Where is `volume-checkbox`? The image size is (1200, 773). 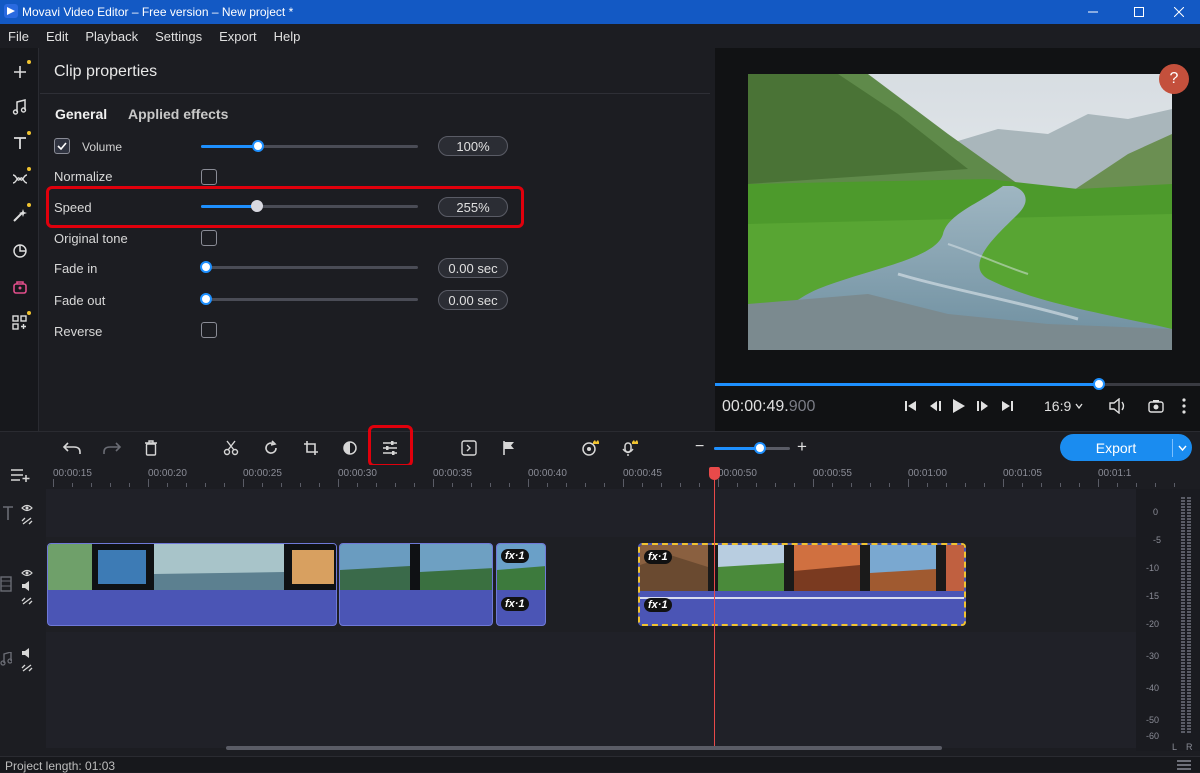 volume-checkbox is located at coordinates (62, 146).